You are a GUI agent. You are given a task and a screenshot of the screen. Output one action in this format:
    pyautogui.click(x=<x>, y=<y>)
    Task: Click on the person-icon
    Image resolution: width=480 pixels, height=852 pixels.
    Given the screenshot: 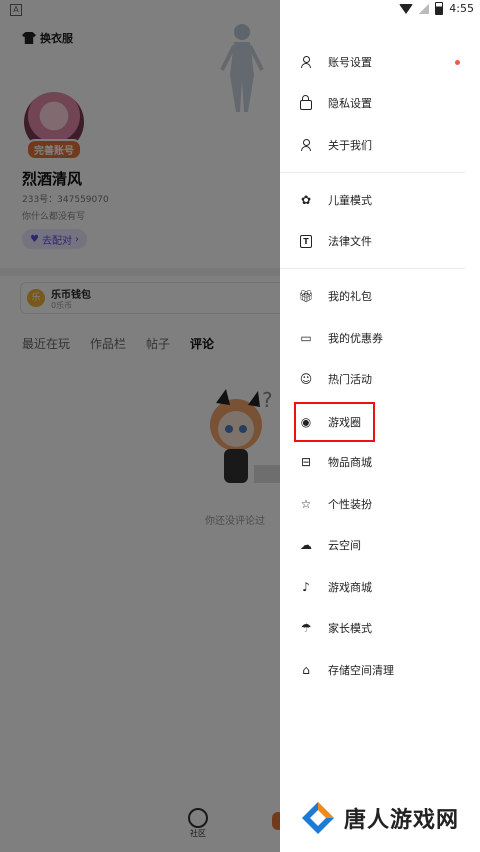 What is the action you would take?
    pyautogui.click(x=306, y=62)
    